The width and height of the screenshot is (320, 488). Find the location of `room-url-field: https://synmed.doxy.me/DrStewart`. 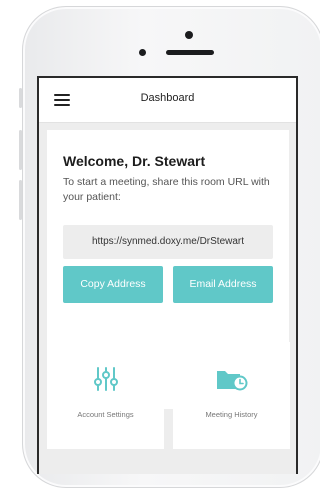

room-url-field: https://synmed.doxy.me/DrStewart is located at coordinates (168, 242).